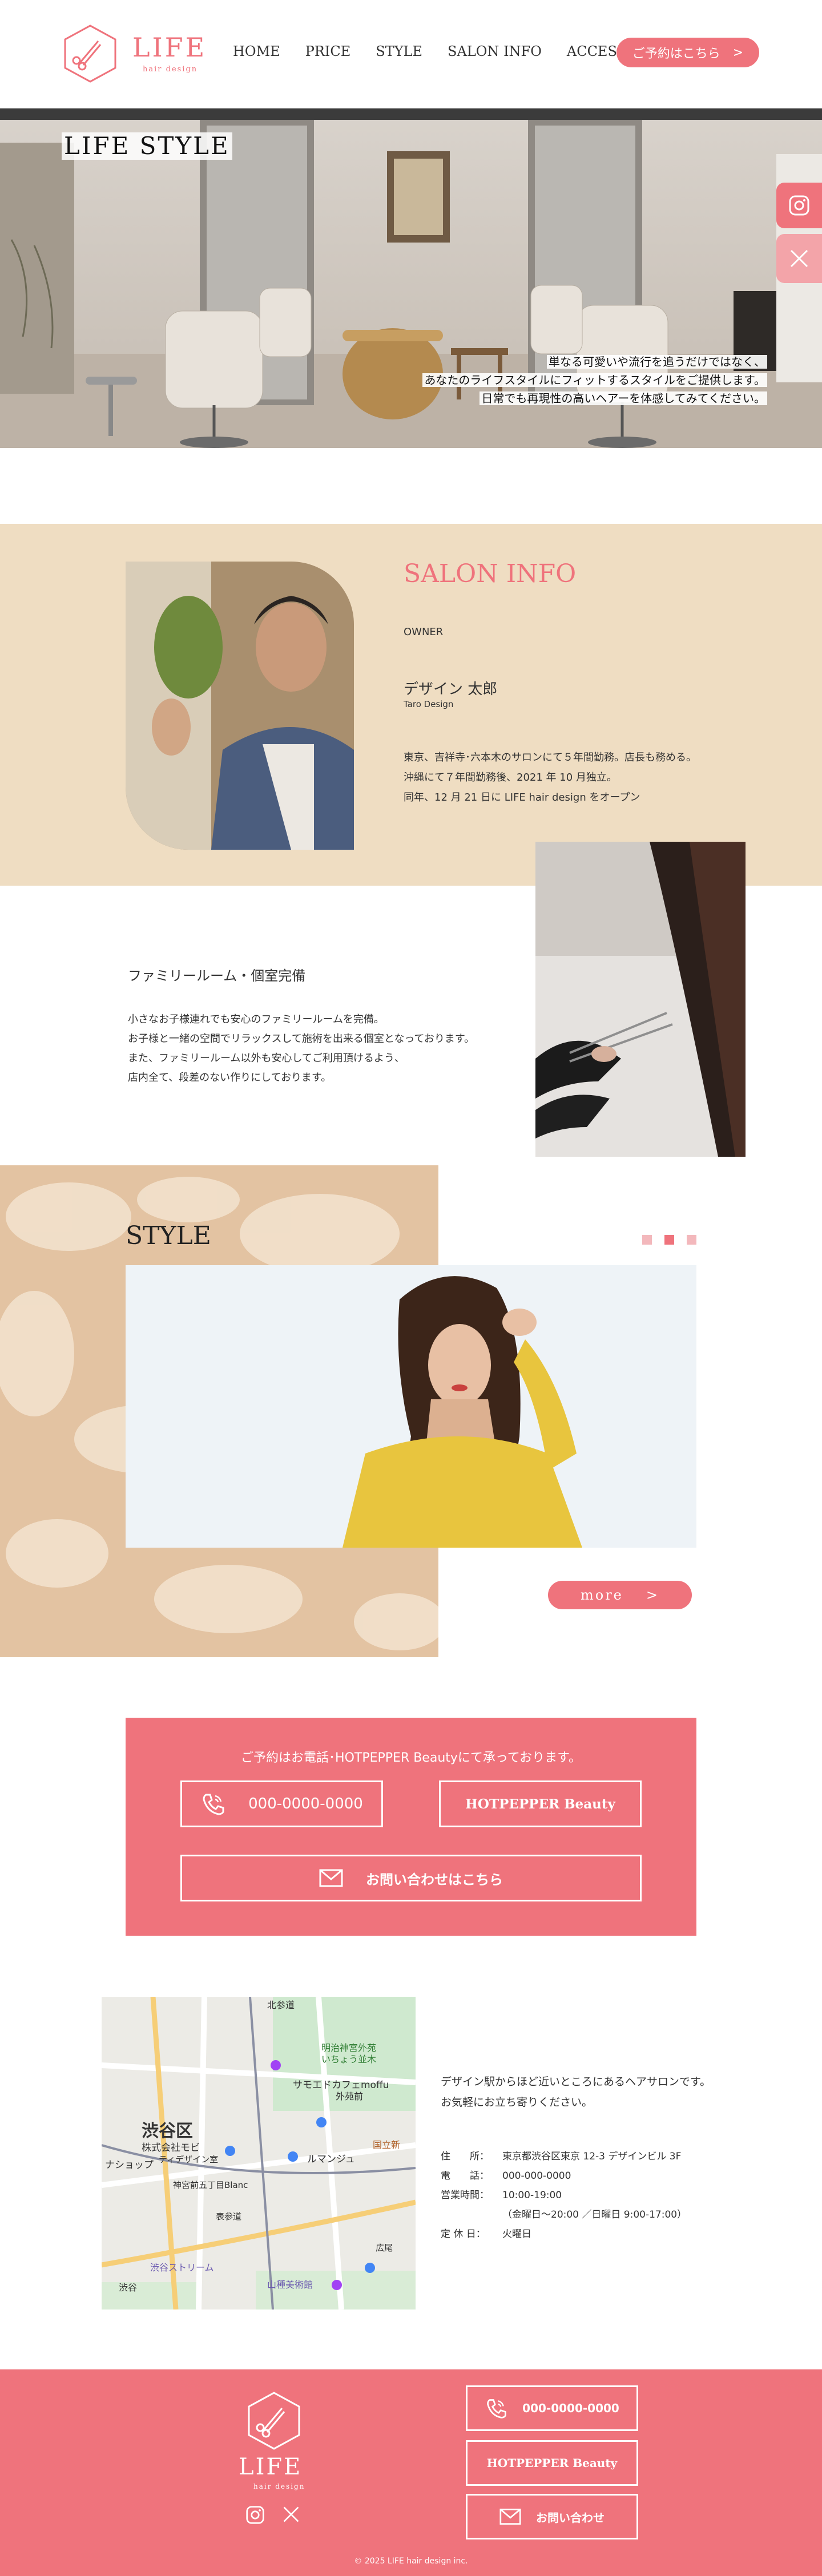 This screenshot has height=2576, width=822. Describe the element at coordinates (170, 47) in the screenshot. I see `logo-text: LIFE` at that location.